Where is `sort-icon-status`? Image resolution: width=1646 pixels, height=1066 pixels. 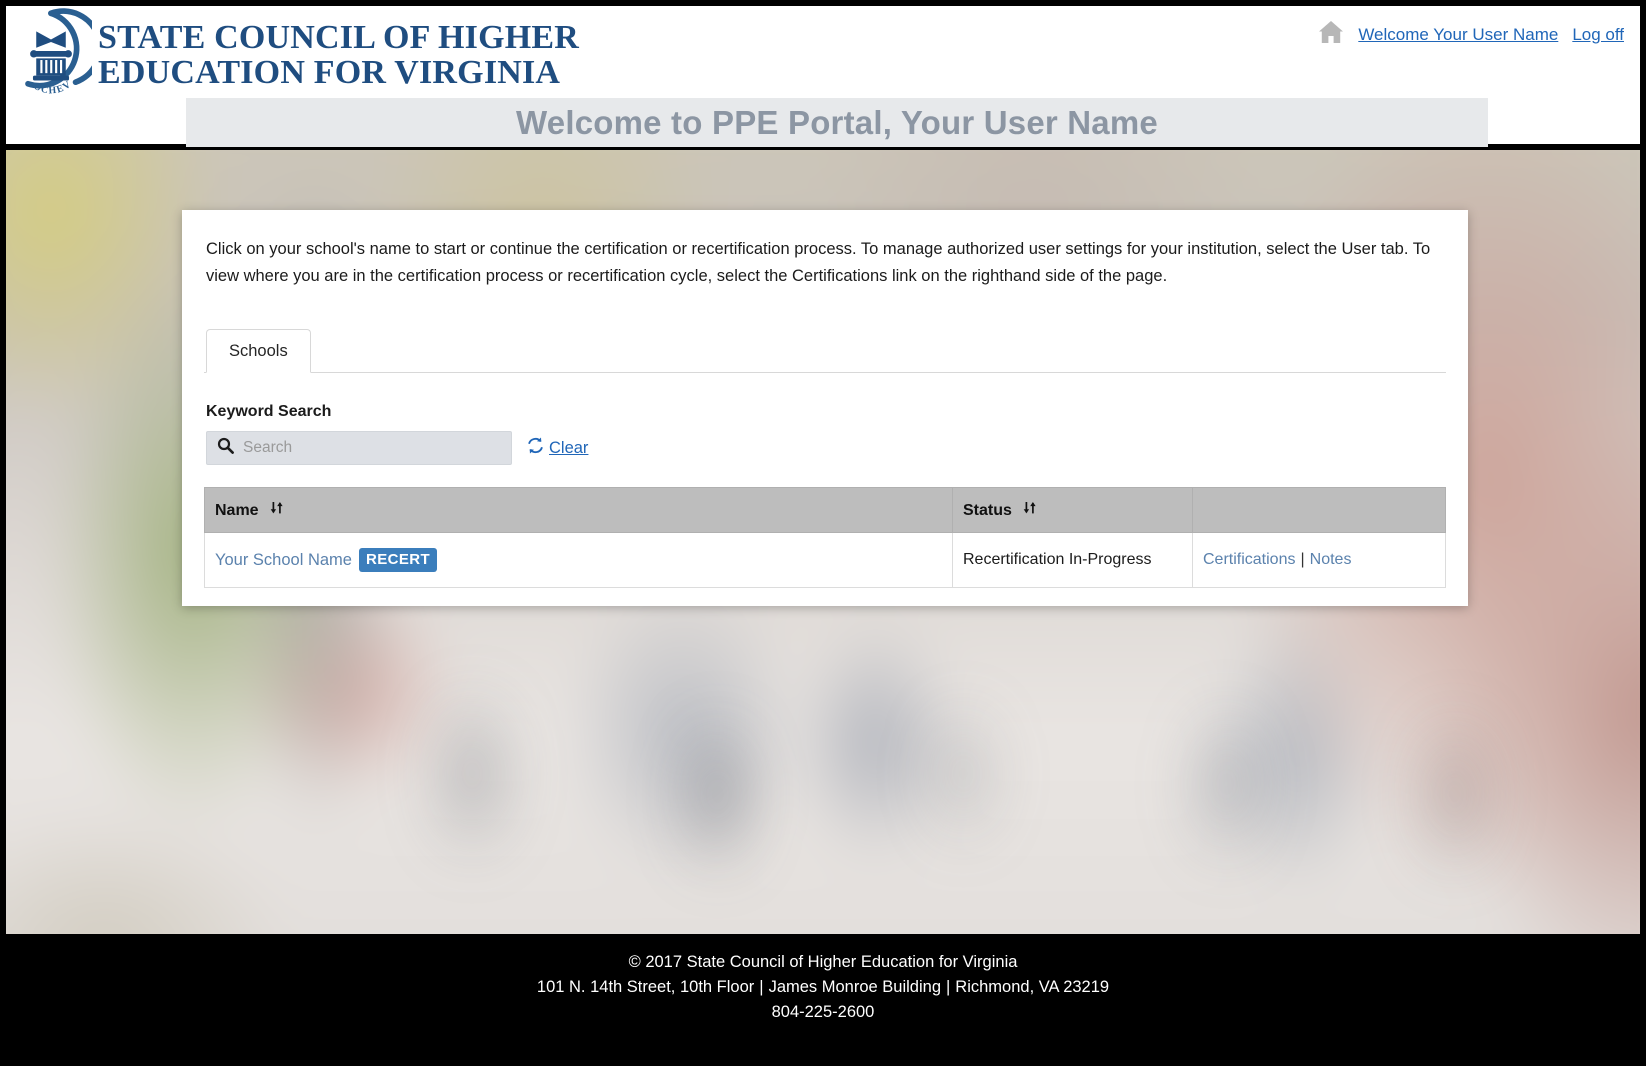
sort-icon-status is located at coordinates (1030, 510).